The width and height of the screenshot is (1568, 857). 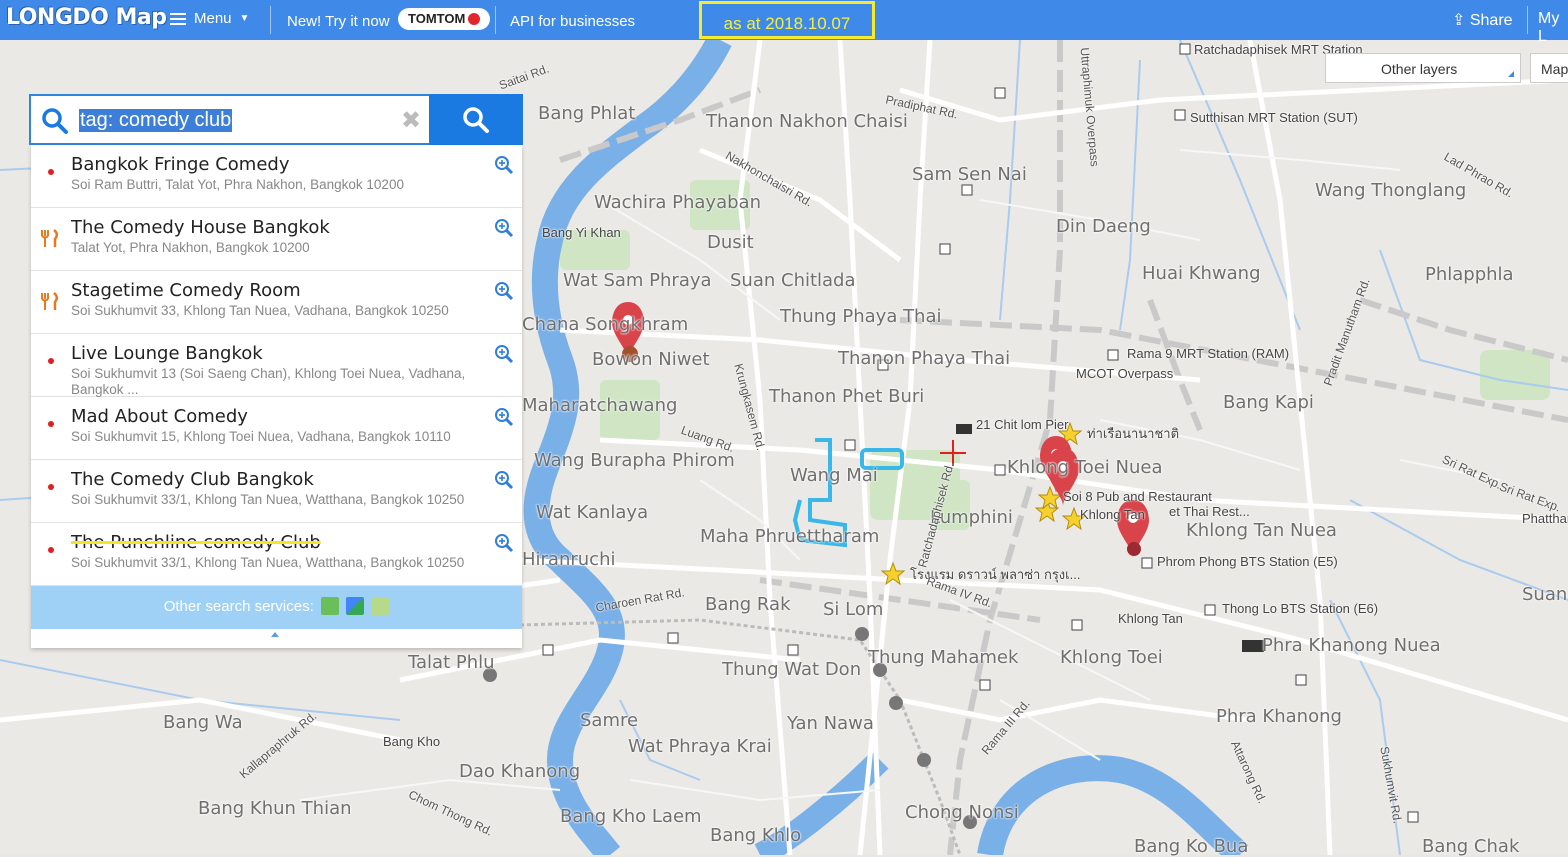 What do you see at coordinates (474, 19) in the screenshot?
I see `tomtom-logo-icon` at bounding box center [474, 19].